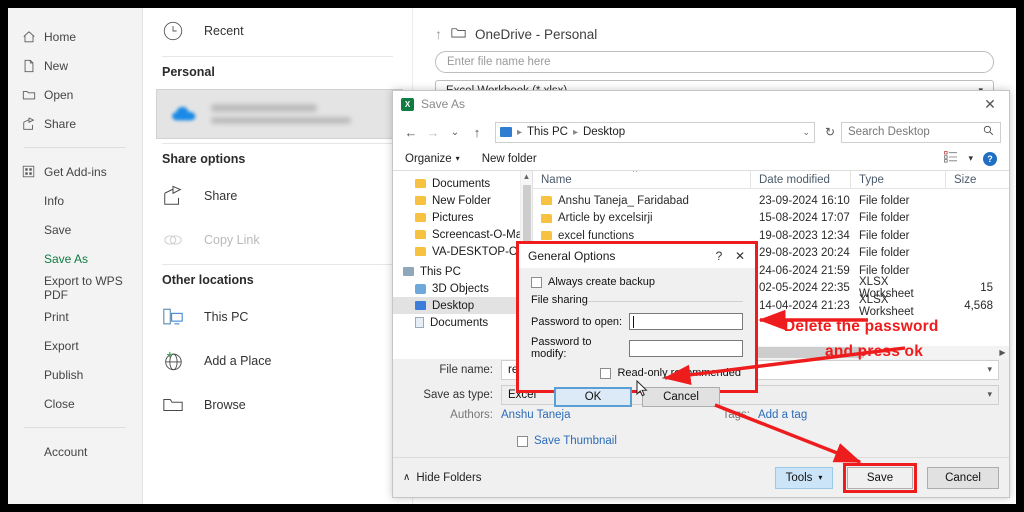 Image resolution: width=1024 pixels, height=512 pixels. What do you see at coordinates (679, 373) in the screenshot?
I see `read-only-recommended-label: Read-only recommended` at bounding box center [679, 373].